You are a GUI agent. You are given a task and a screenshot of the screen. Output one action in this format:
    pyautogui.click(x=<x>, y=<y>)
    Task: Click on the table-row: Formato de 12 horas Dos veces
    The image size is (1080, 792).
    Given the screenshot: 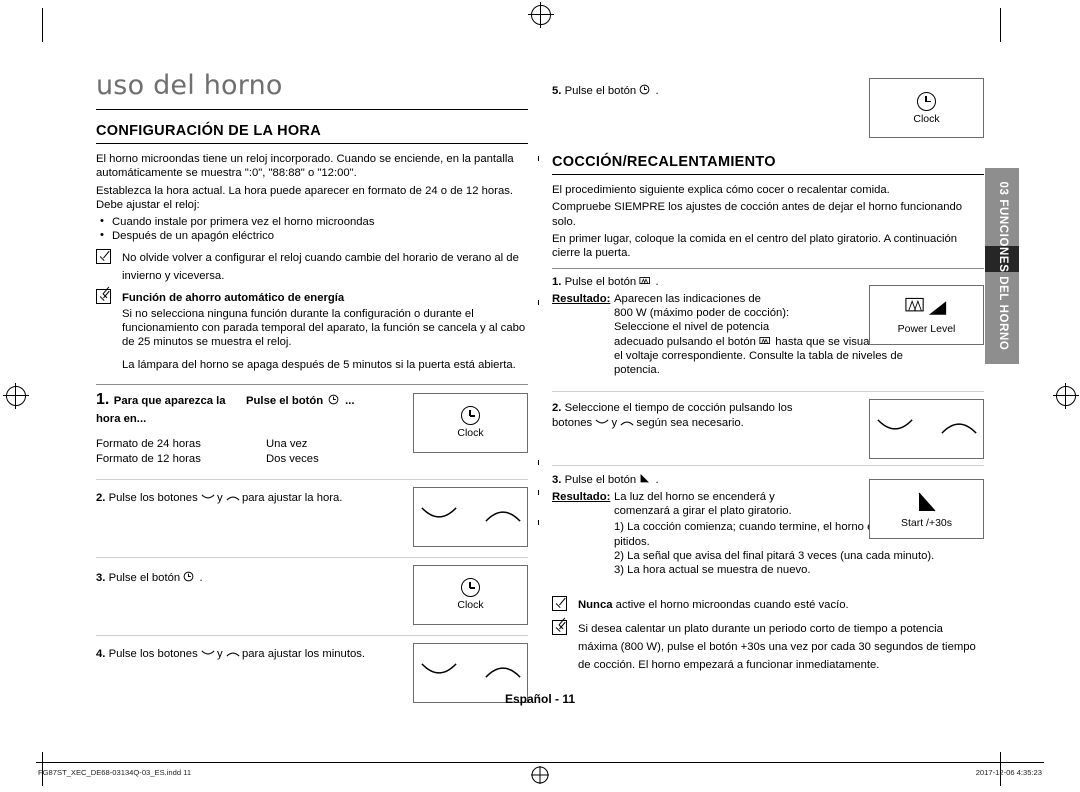 What is the action you would take?
    pyautogui.click(x=312, y=459)
    